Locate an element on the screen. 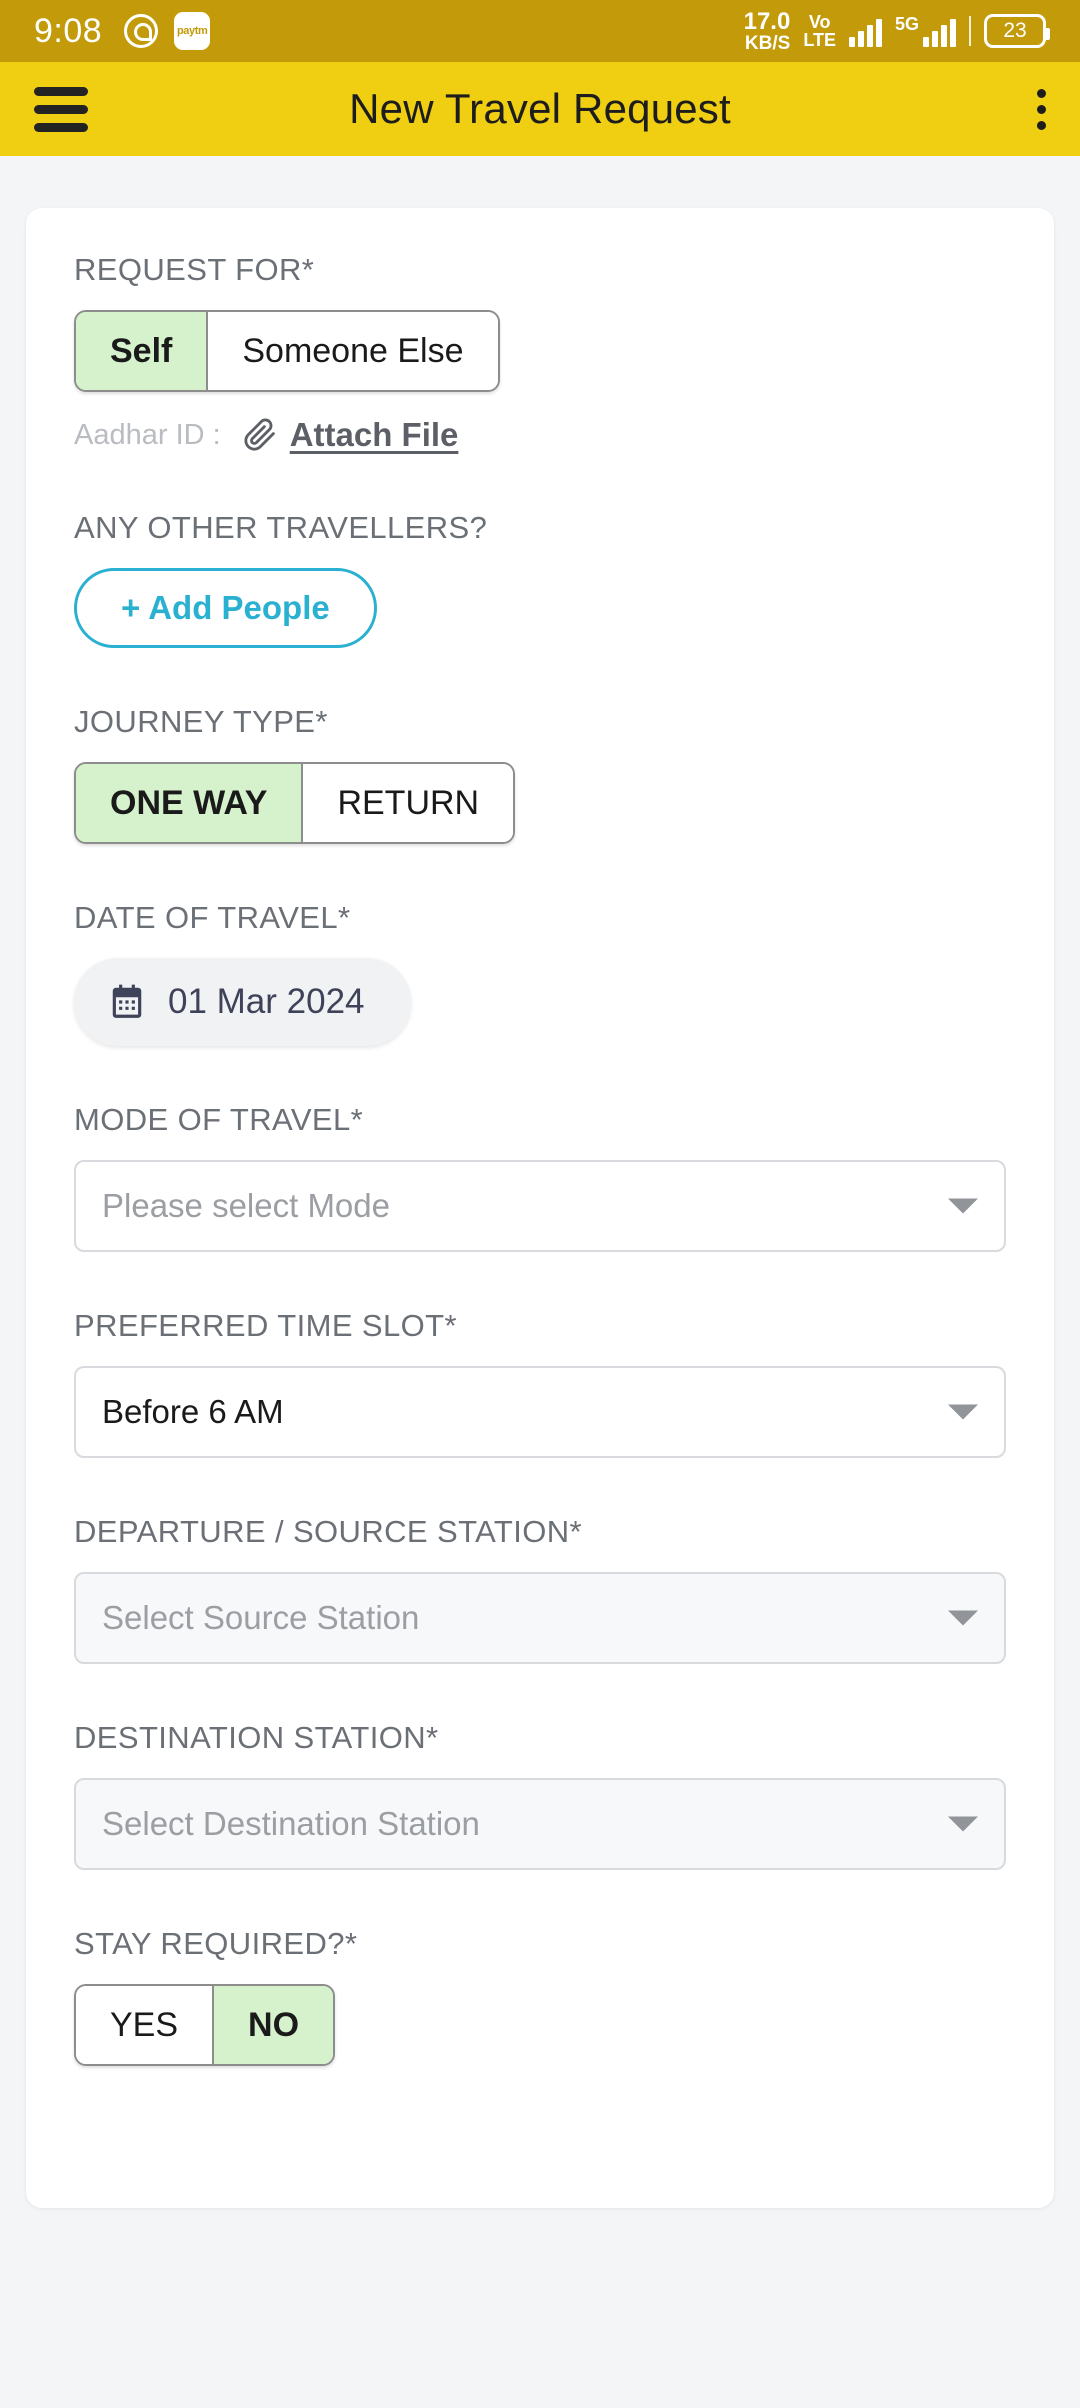 This screenshot has height=2408, width=1080. field-preferred-time-slot: PREFERRED TIME SLOT* Before 6 AM is located at coordinates (540, 1383).